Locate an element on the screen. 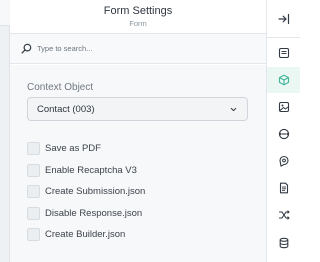  toolbar-link-button is located at coordinates (283, 134).